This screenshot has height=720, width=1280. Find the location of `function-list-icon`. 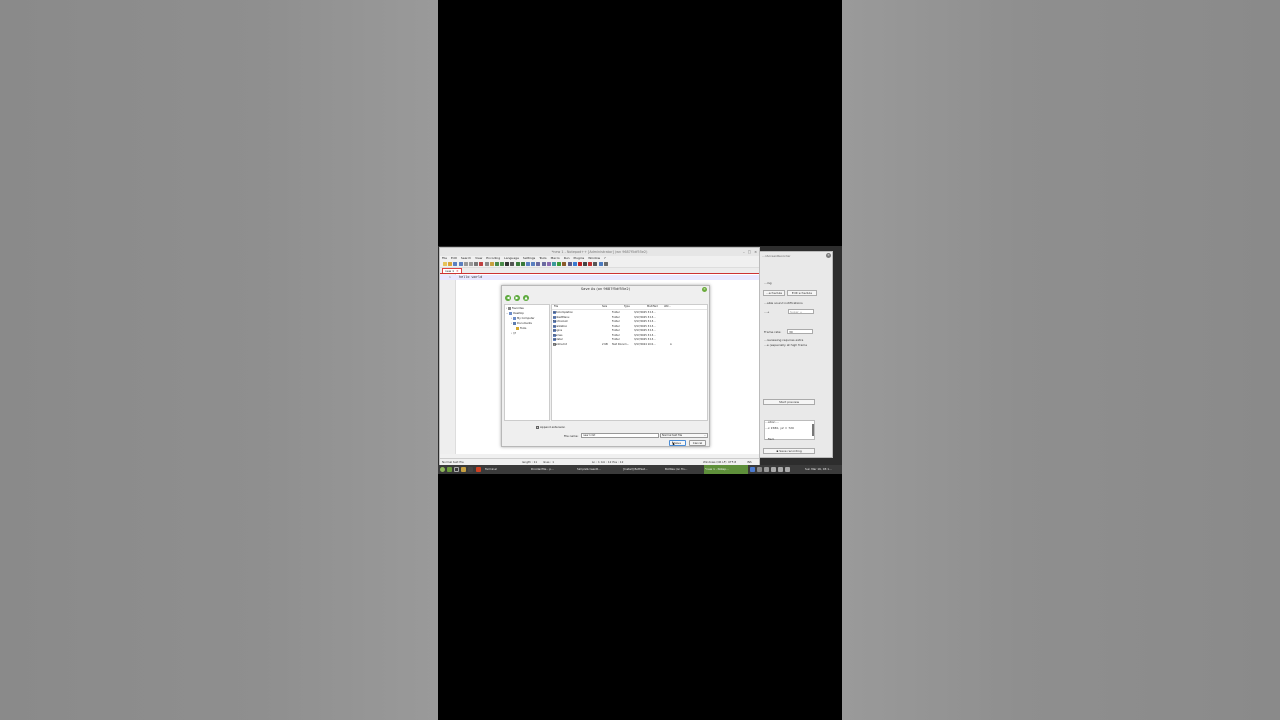

function-list-icon is located at coordinates (564, 264).